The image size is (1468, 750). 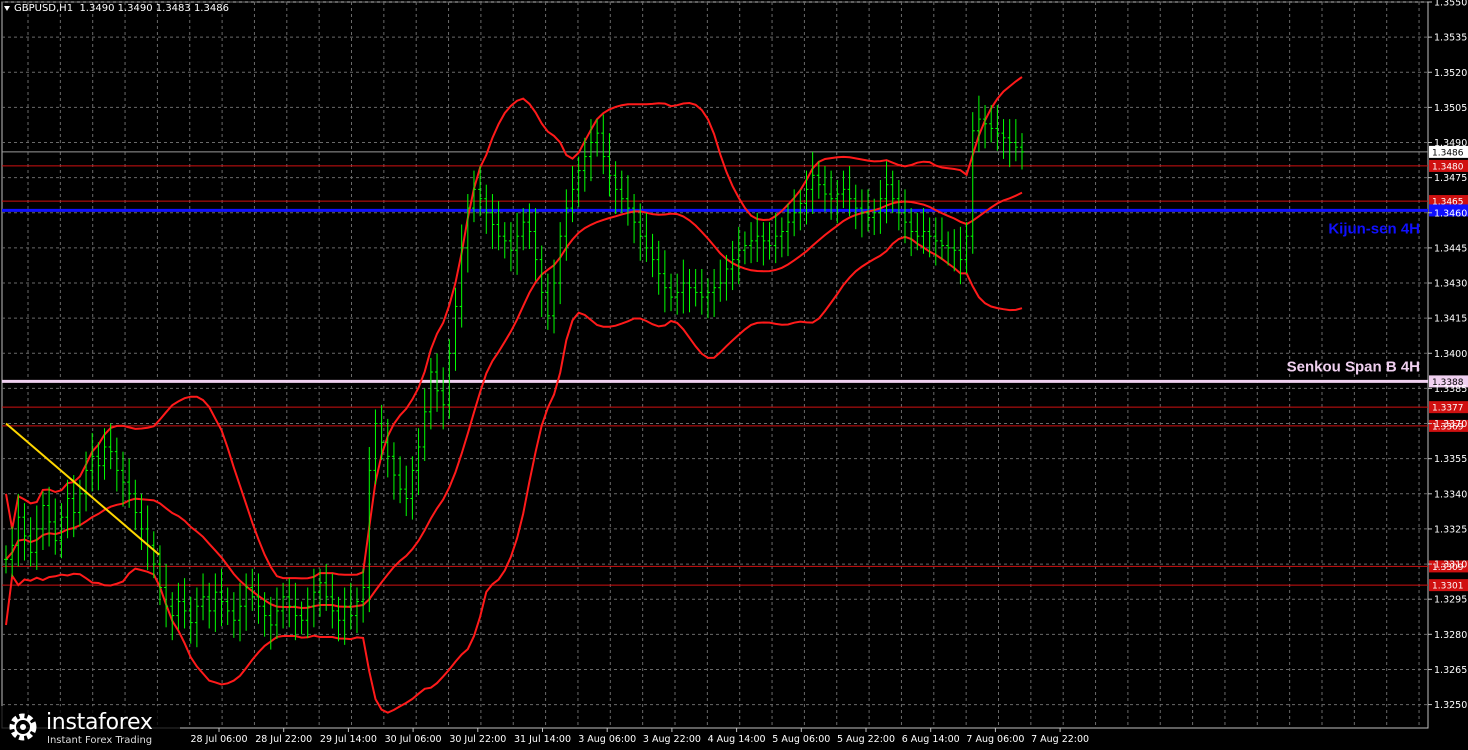 I want to click on y-tick-label: 1.3490, so click(x=1450, y=143).